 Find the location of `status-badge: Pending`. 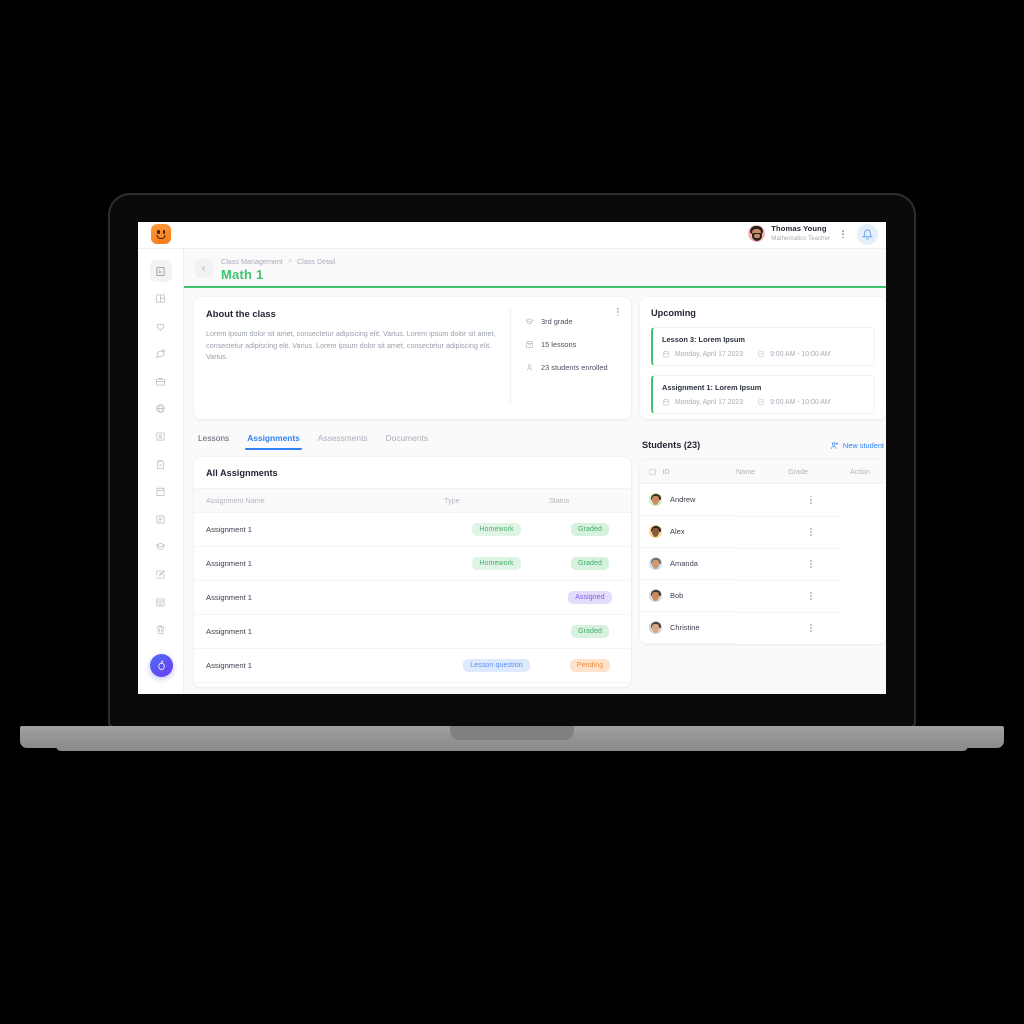

status-badge: Pending is located at coordinates (590, 665).